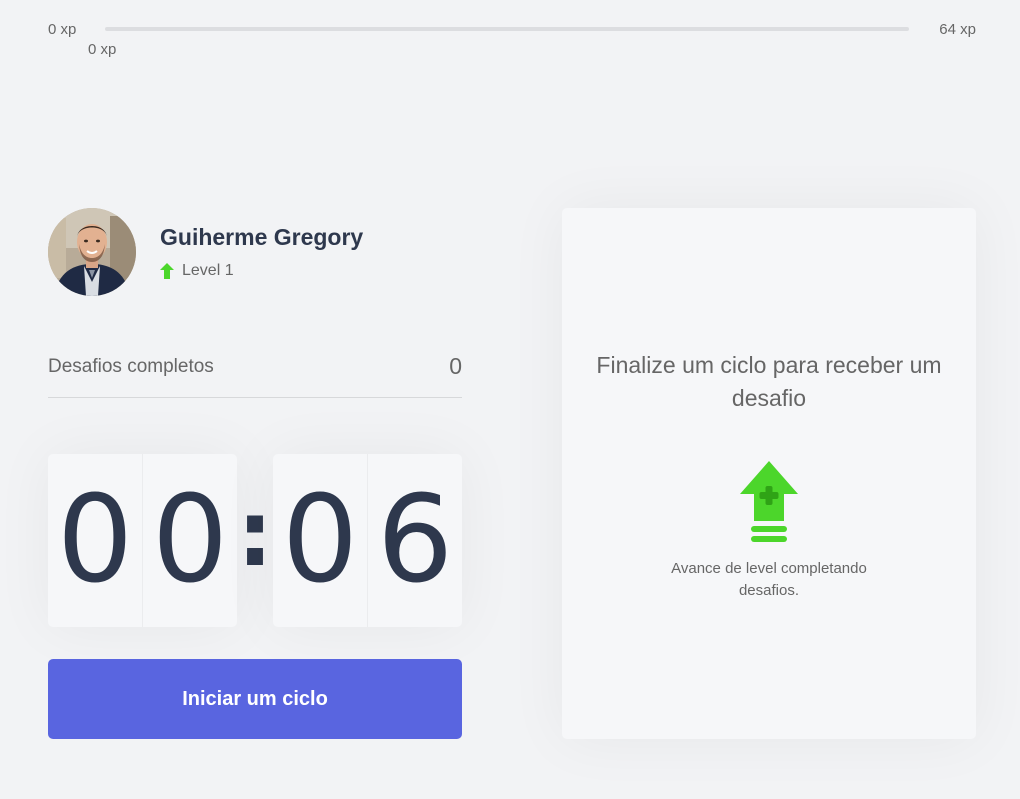 The image size is (1020, 799). What do you see at coordinates (415, 540) in the screenshot?
I see `second-digit-right: 6` at bounding box center [415, 540].